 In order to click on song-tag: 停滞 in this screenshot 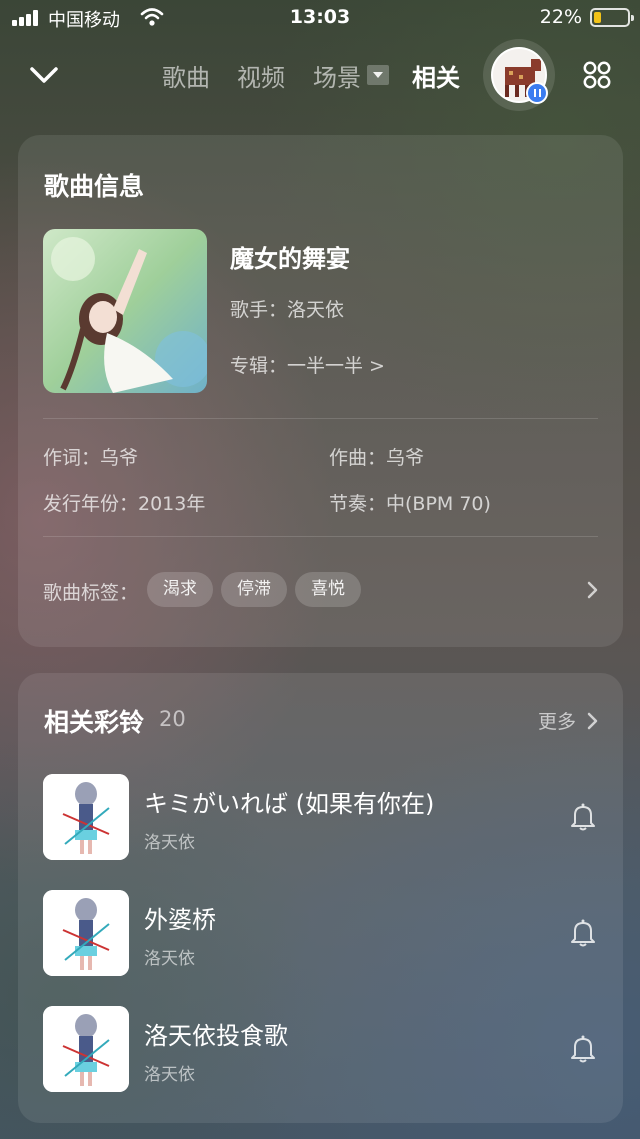, I will do `click(254, 589)`.